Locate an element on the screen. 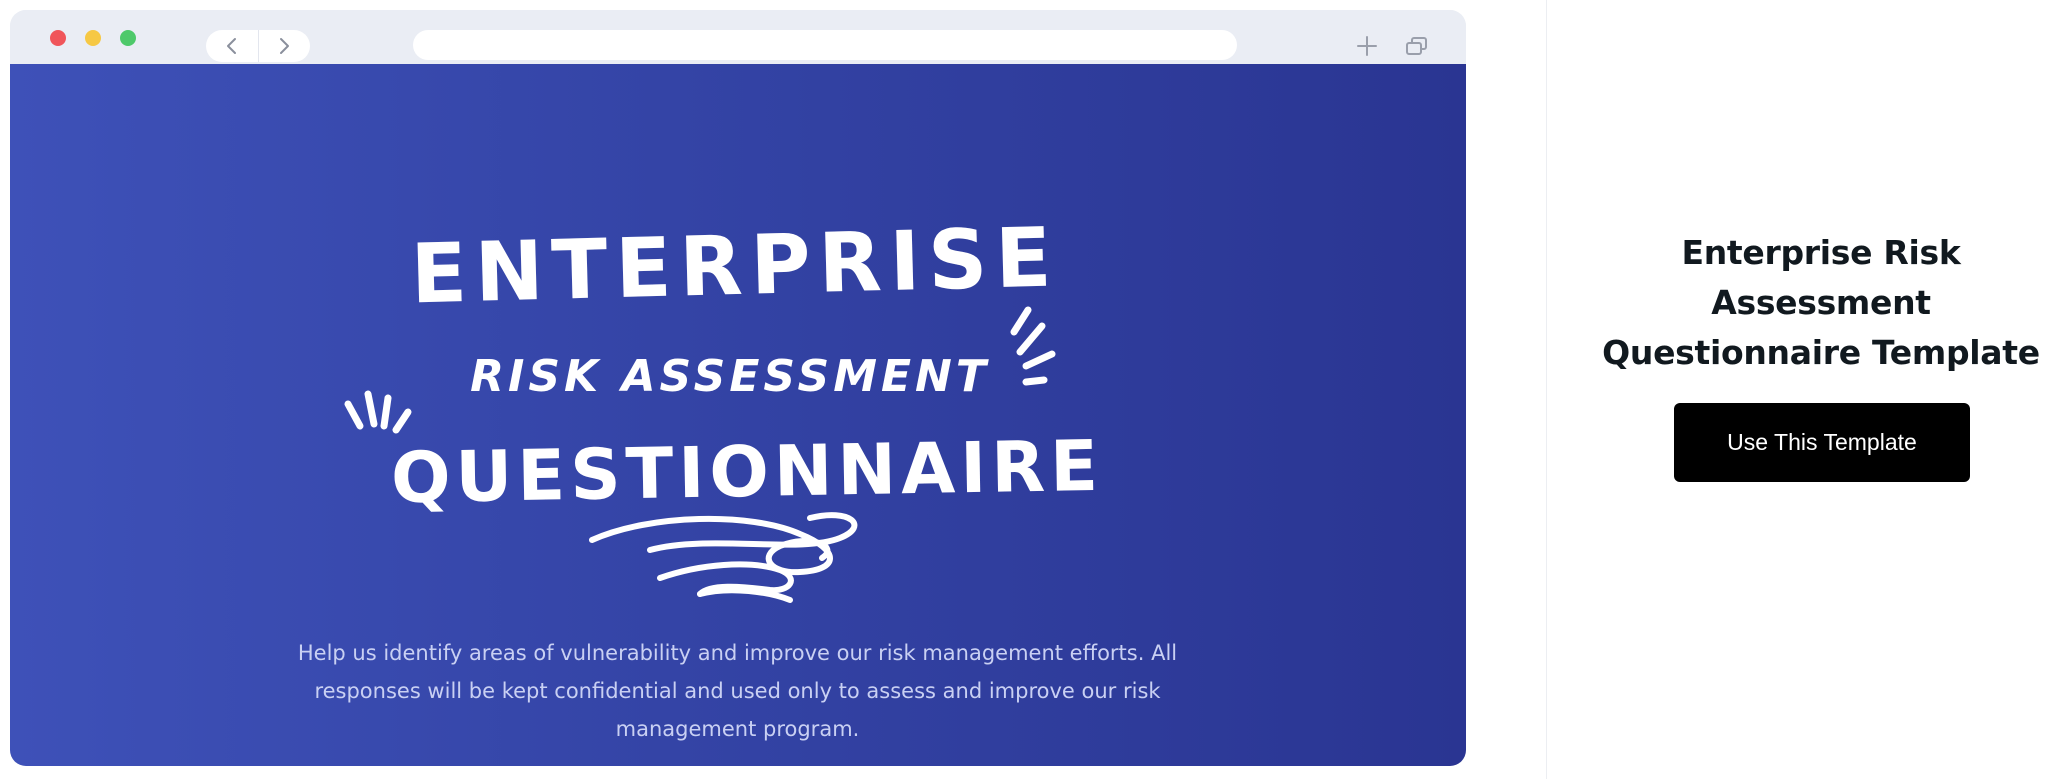  tabs-icon is located at coordinates (1416, 46).